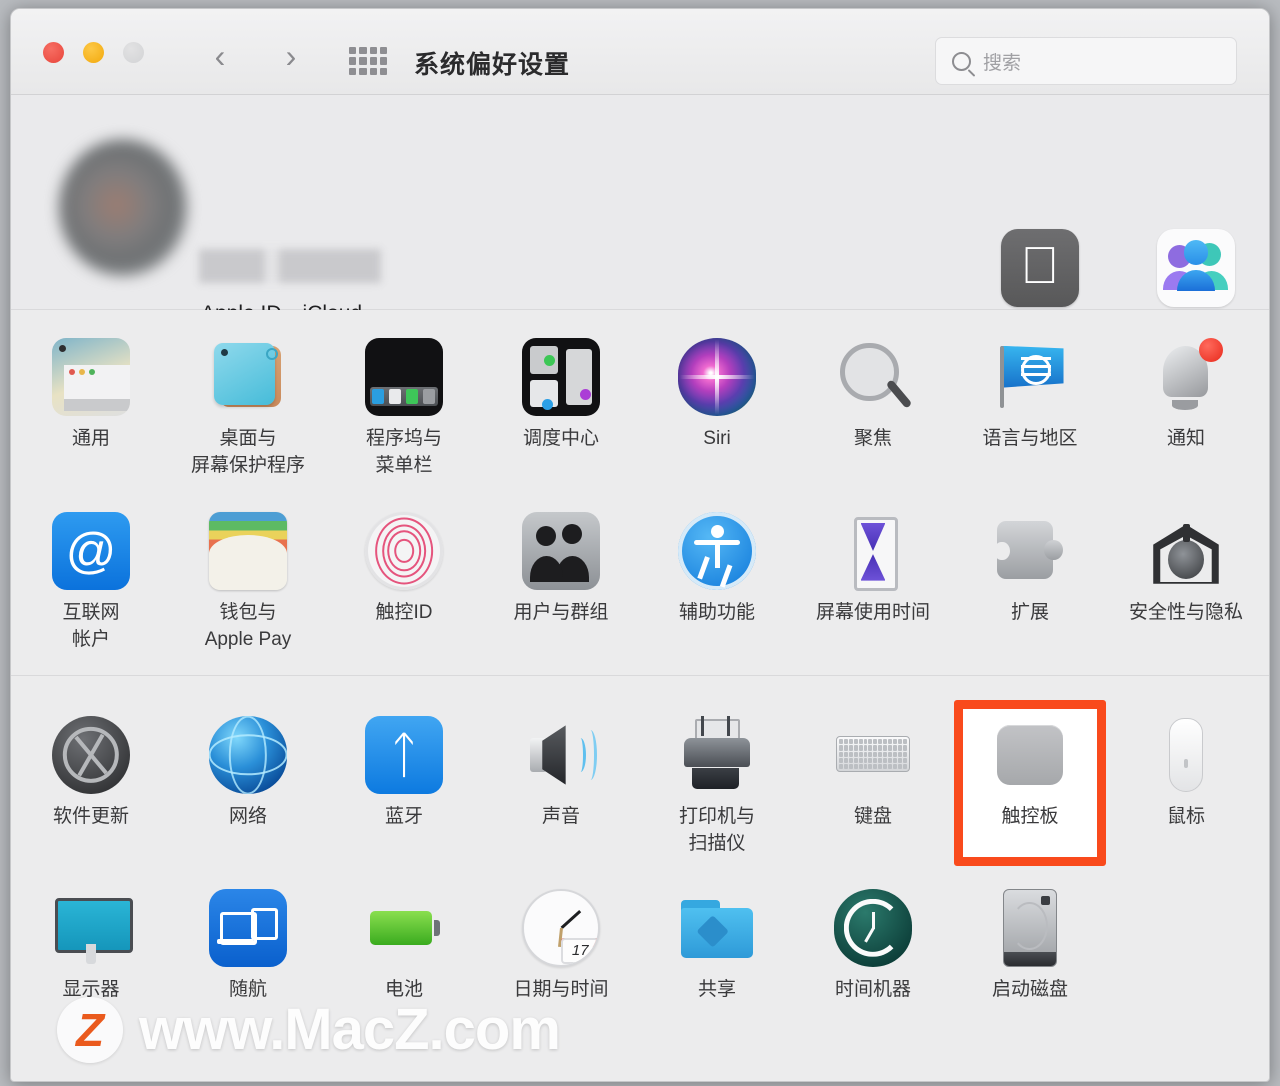  Describe the element at coordinates (1196, 268) in the screenshot. I see `family-sharing-icon` at that location.